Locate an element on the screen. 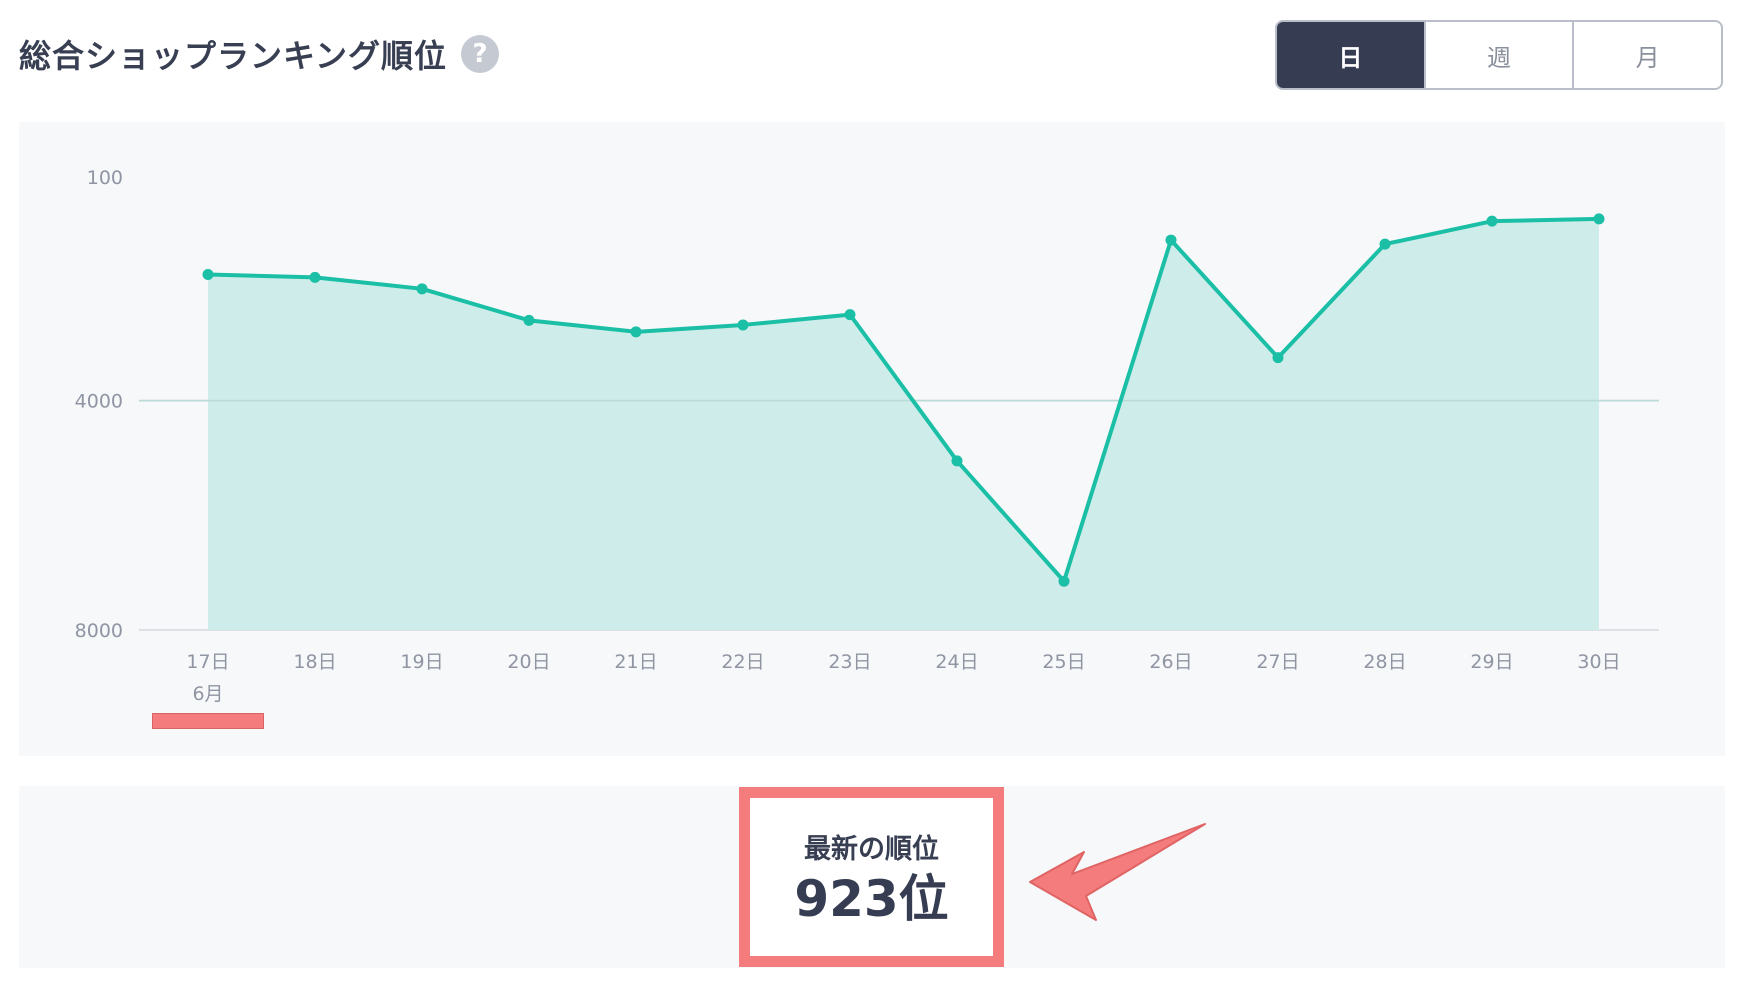 This screenshot has height=988, width=1744. y-tick-label: 8000 is located at coordinates (99, 631).